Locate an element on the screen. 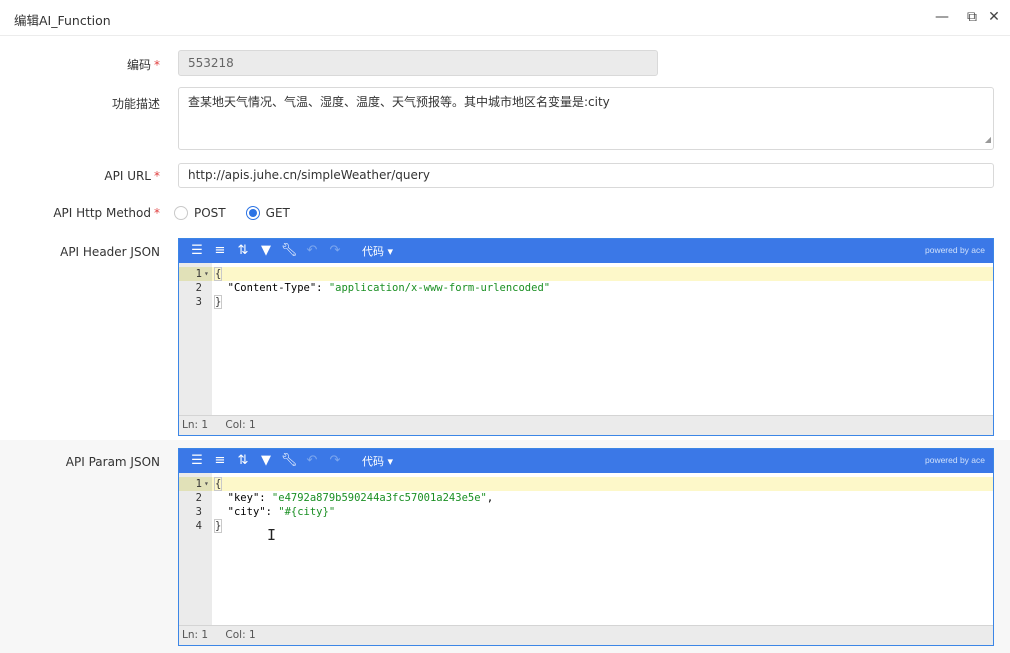 The height and width of the screenshot is (653, 1010). close-icon: ✕ is located at coordinates (994, 17).